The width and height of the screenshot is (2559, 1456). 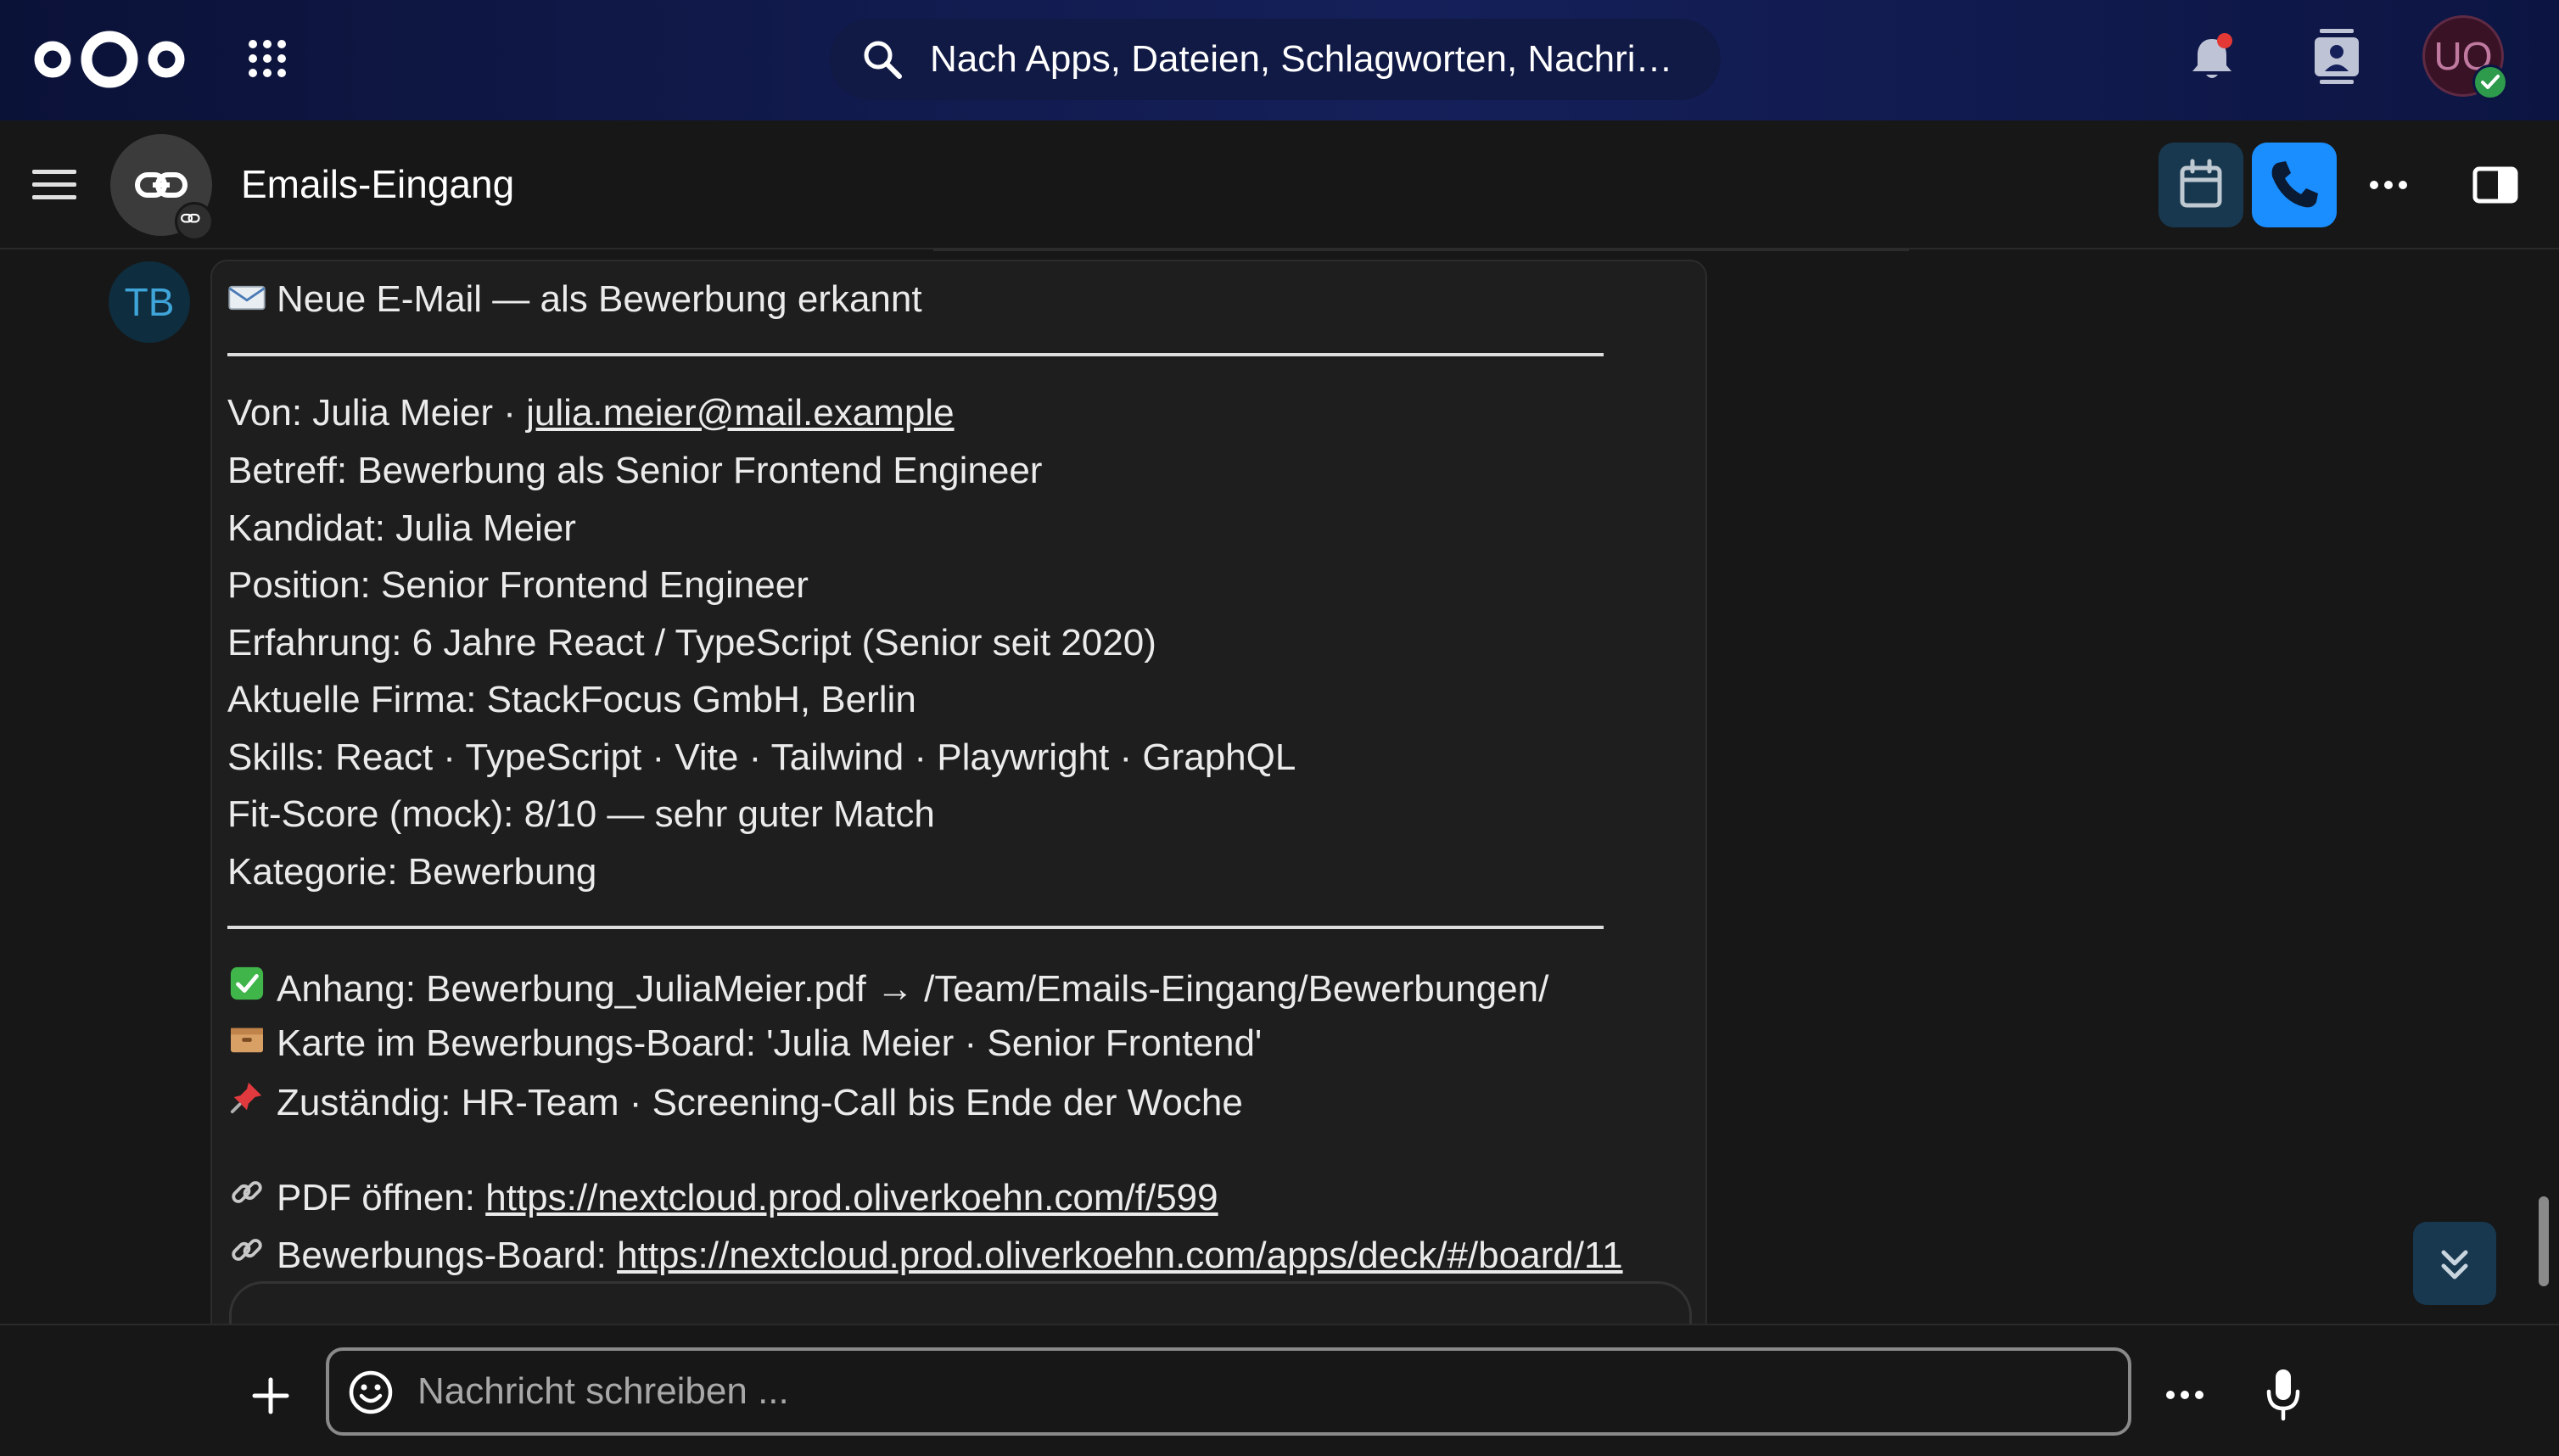 What do you see at coordinates (599, 299) in the screenshot?
I see `heading-text: Neue E-Mail — als Bewerbung erkannt` at bounding box center [599, 299].